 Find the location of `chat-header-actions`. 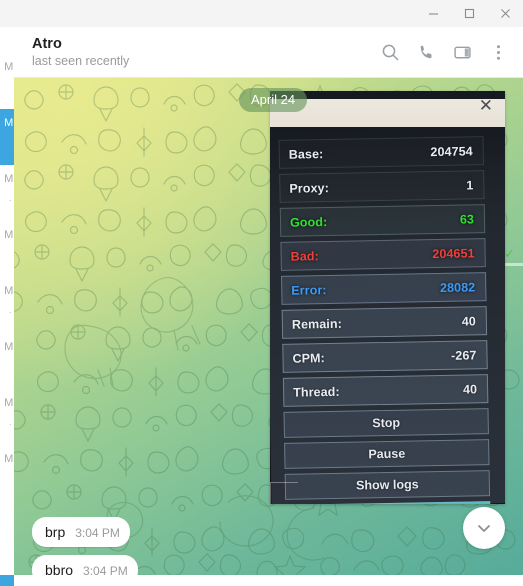

chat-header-actions is located at coordinates (444, 52).